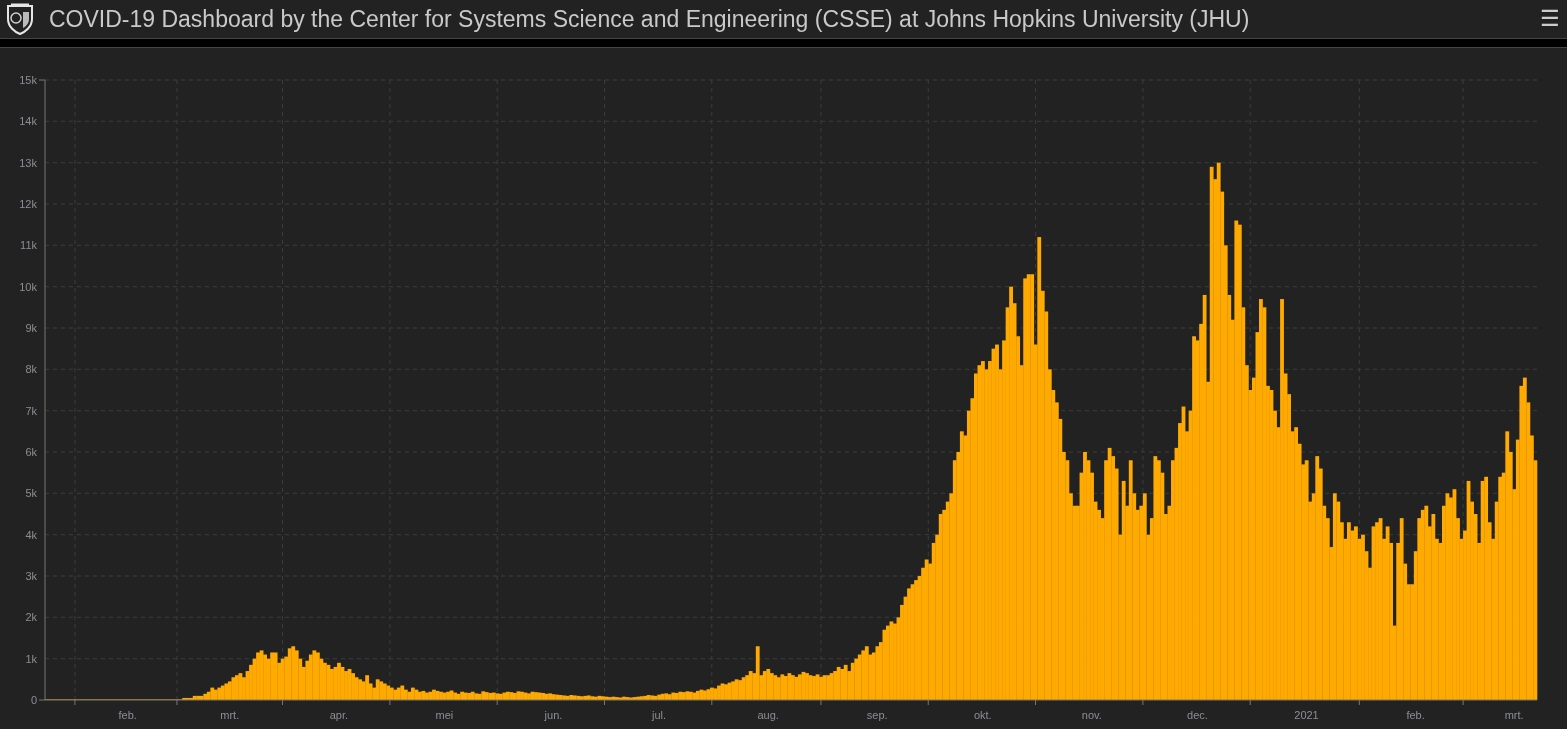 The height and width of the screenshot is (729, 1567). I want to click on axis-label: 14k, so click(28, 121).